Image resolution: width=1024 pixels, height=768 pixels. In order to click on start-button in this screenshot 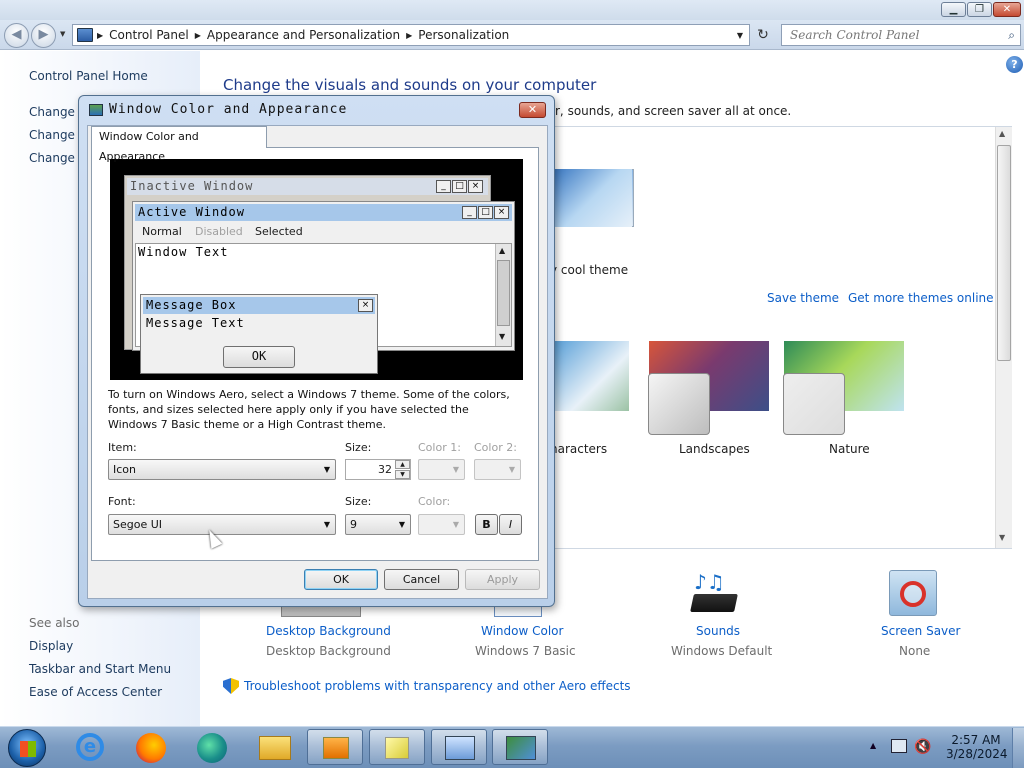, I will do `click(27, 748)`.